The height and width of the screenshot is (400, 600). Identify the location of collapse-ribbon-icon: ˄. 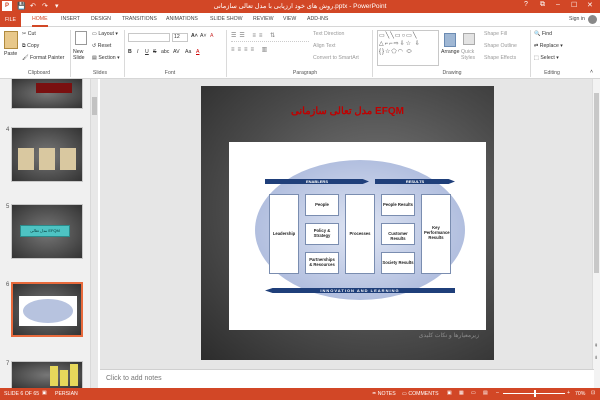
(591, 72).